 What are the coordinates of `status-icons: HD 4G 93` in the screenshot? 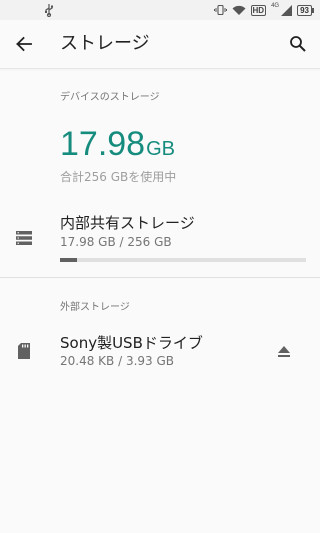 It's located at (263, 10).